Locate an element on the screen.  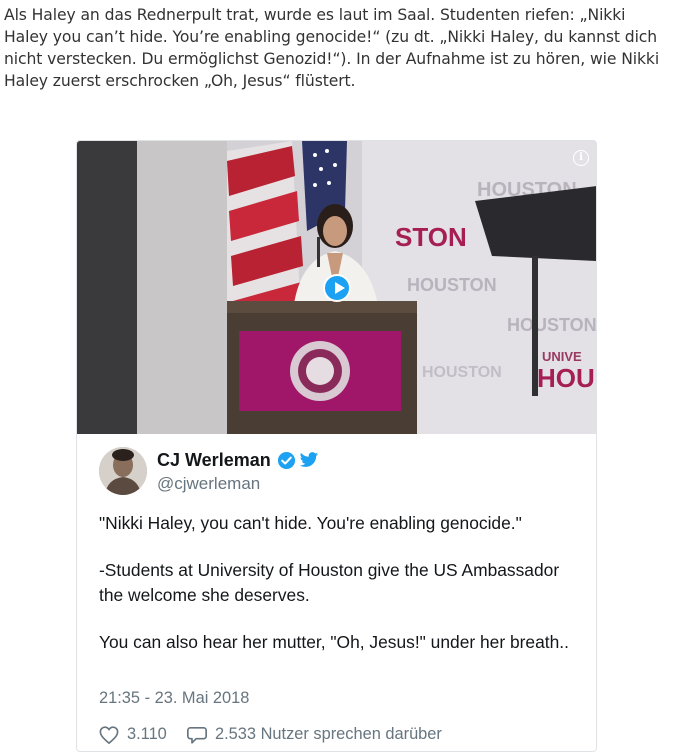
twitter-bird-icon is located at coordinates (309, 460).